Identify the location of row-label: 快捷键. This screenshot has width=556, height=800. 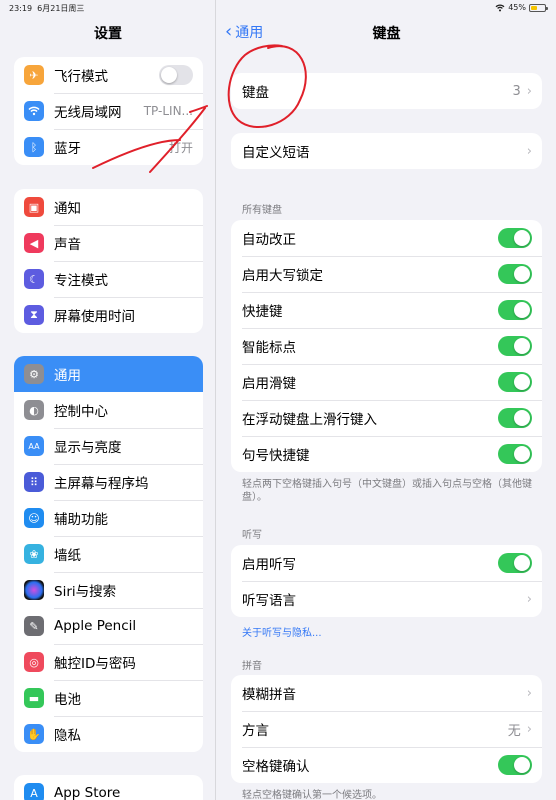
(262, 312).